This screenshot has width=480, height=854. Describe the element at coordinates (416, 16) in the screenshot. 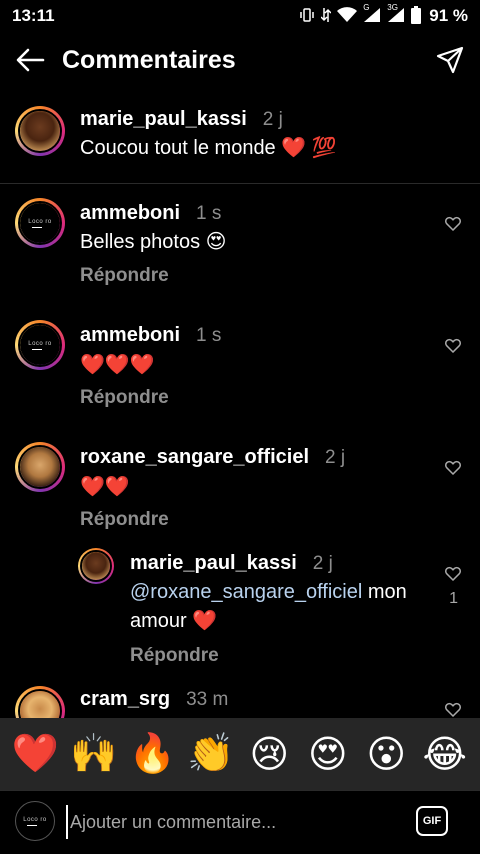

I see `battery-icon` at that location.